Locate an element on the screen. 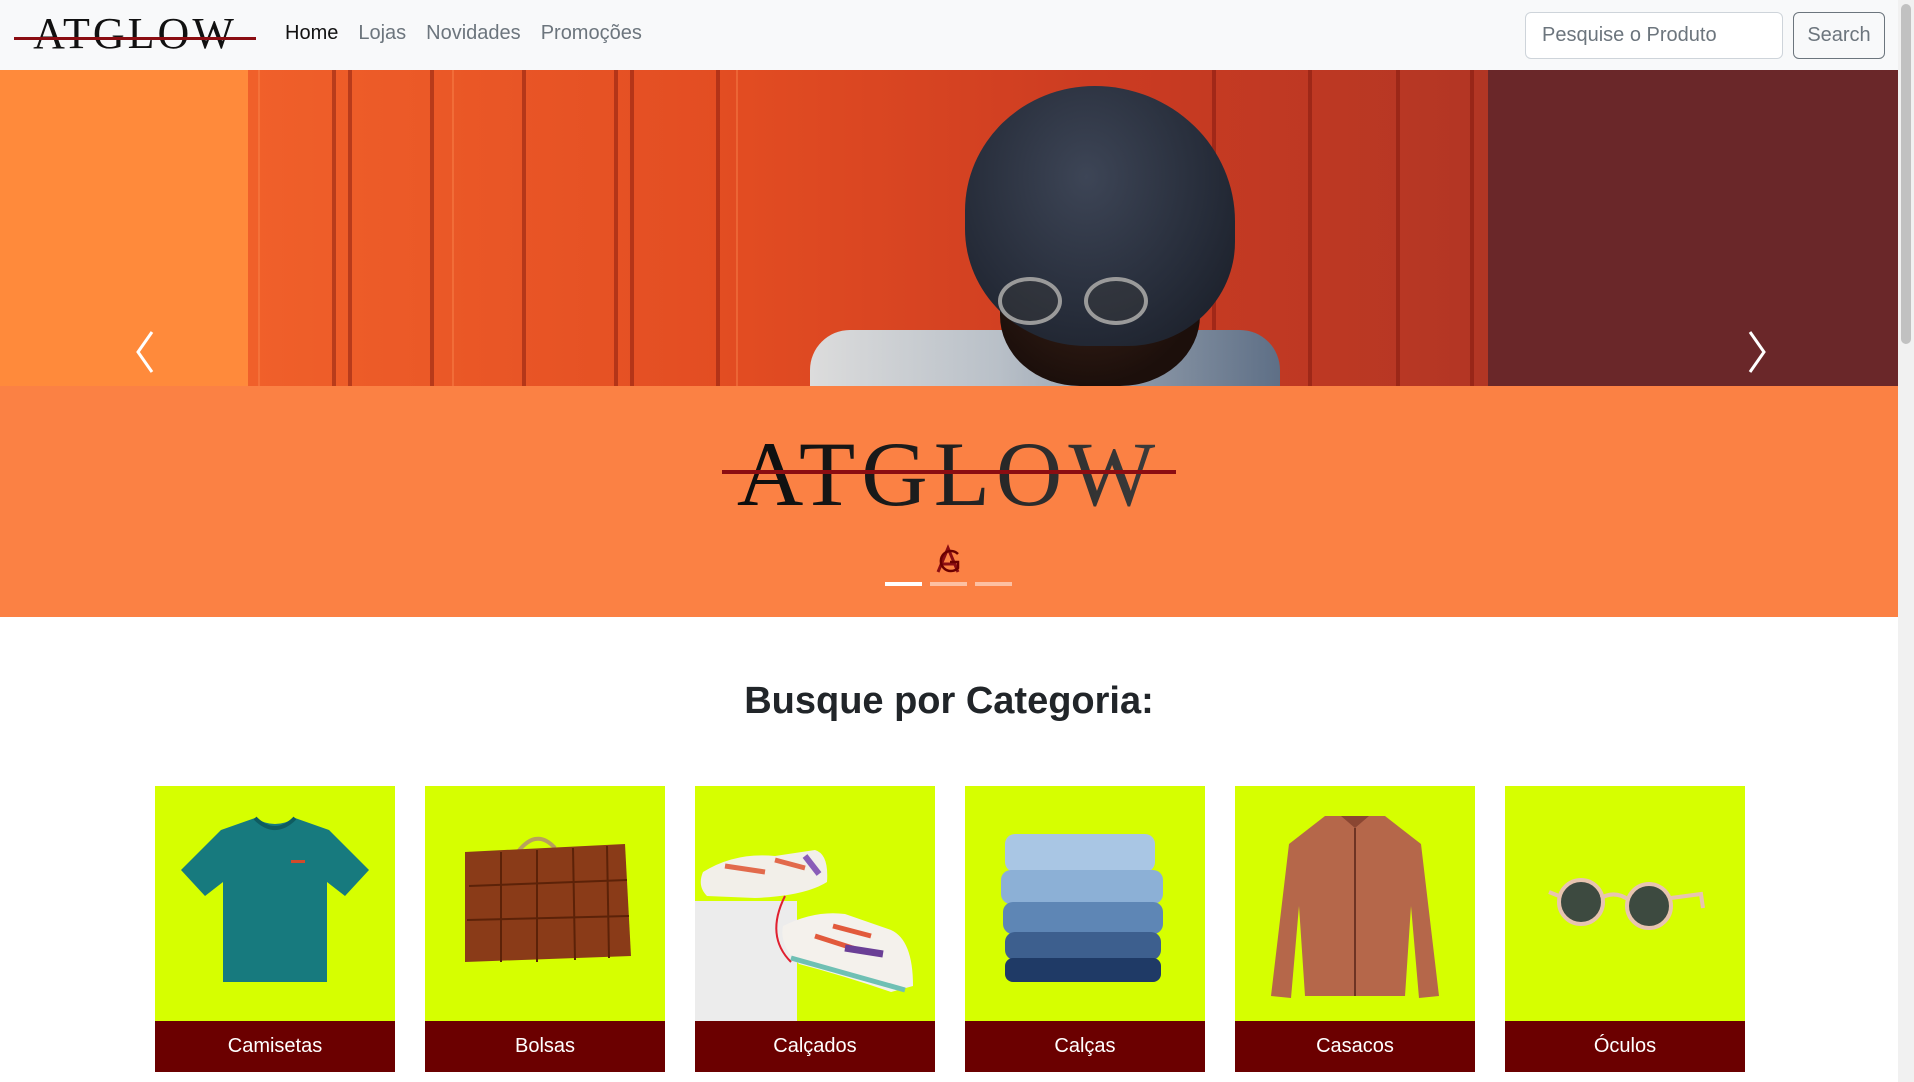  hero-logo: ATGLOW is located at coordinates (949, 474).